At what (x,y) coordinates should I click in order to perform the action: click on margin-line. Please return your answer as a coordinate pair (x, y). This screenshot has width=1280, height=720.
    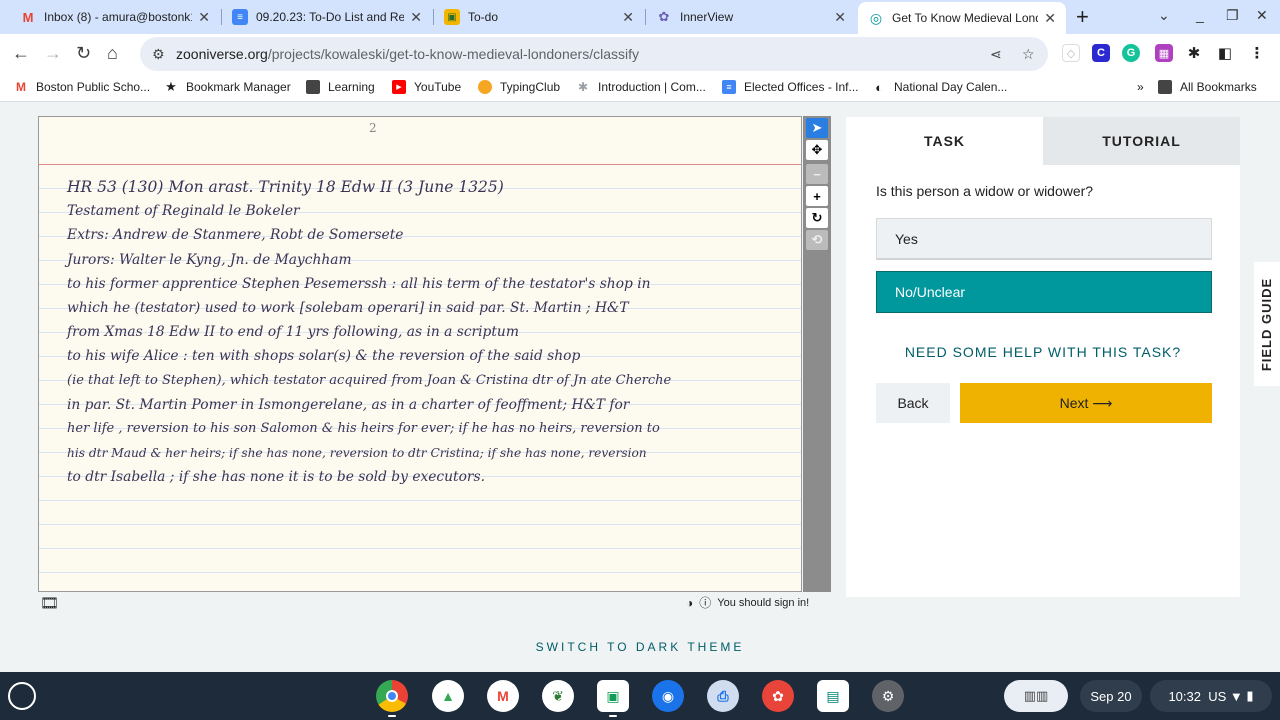
    Looking at the image, I should click on (420, 164).